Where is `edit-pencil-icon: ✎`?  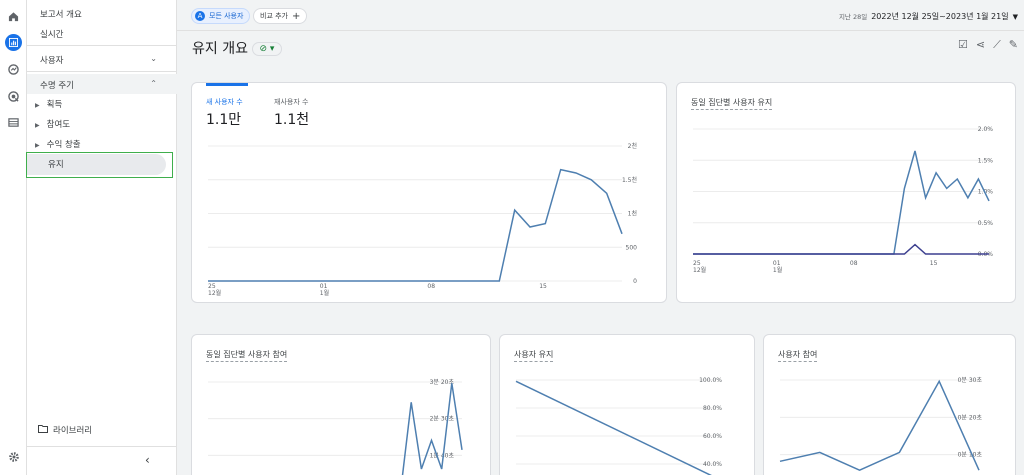 edit-pencil-icon: ✎ is located at coordinates (1013, 45).